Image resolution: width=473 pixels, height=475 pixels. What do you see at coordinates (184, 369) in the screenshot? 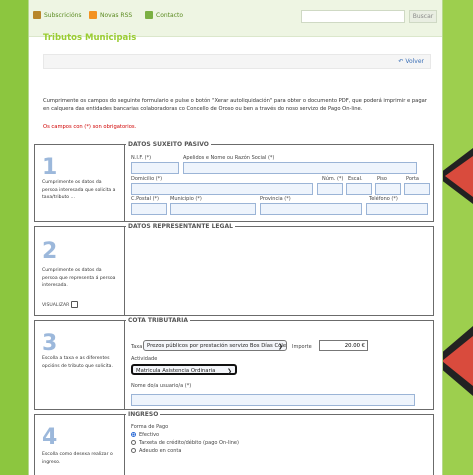
I see `activity-select: Matricula Asistencia Ordinaria ❯` at bounding box center [184, 369].